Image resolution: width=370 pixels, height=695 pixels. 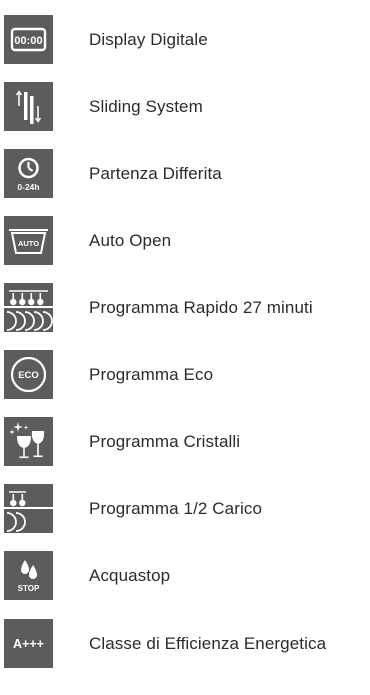 I want to click on digital-display-icon-text: 00:00, so click(x=28, y=41).